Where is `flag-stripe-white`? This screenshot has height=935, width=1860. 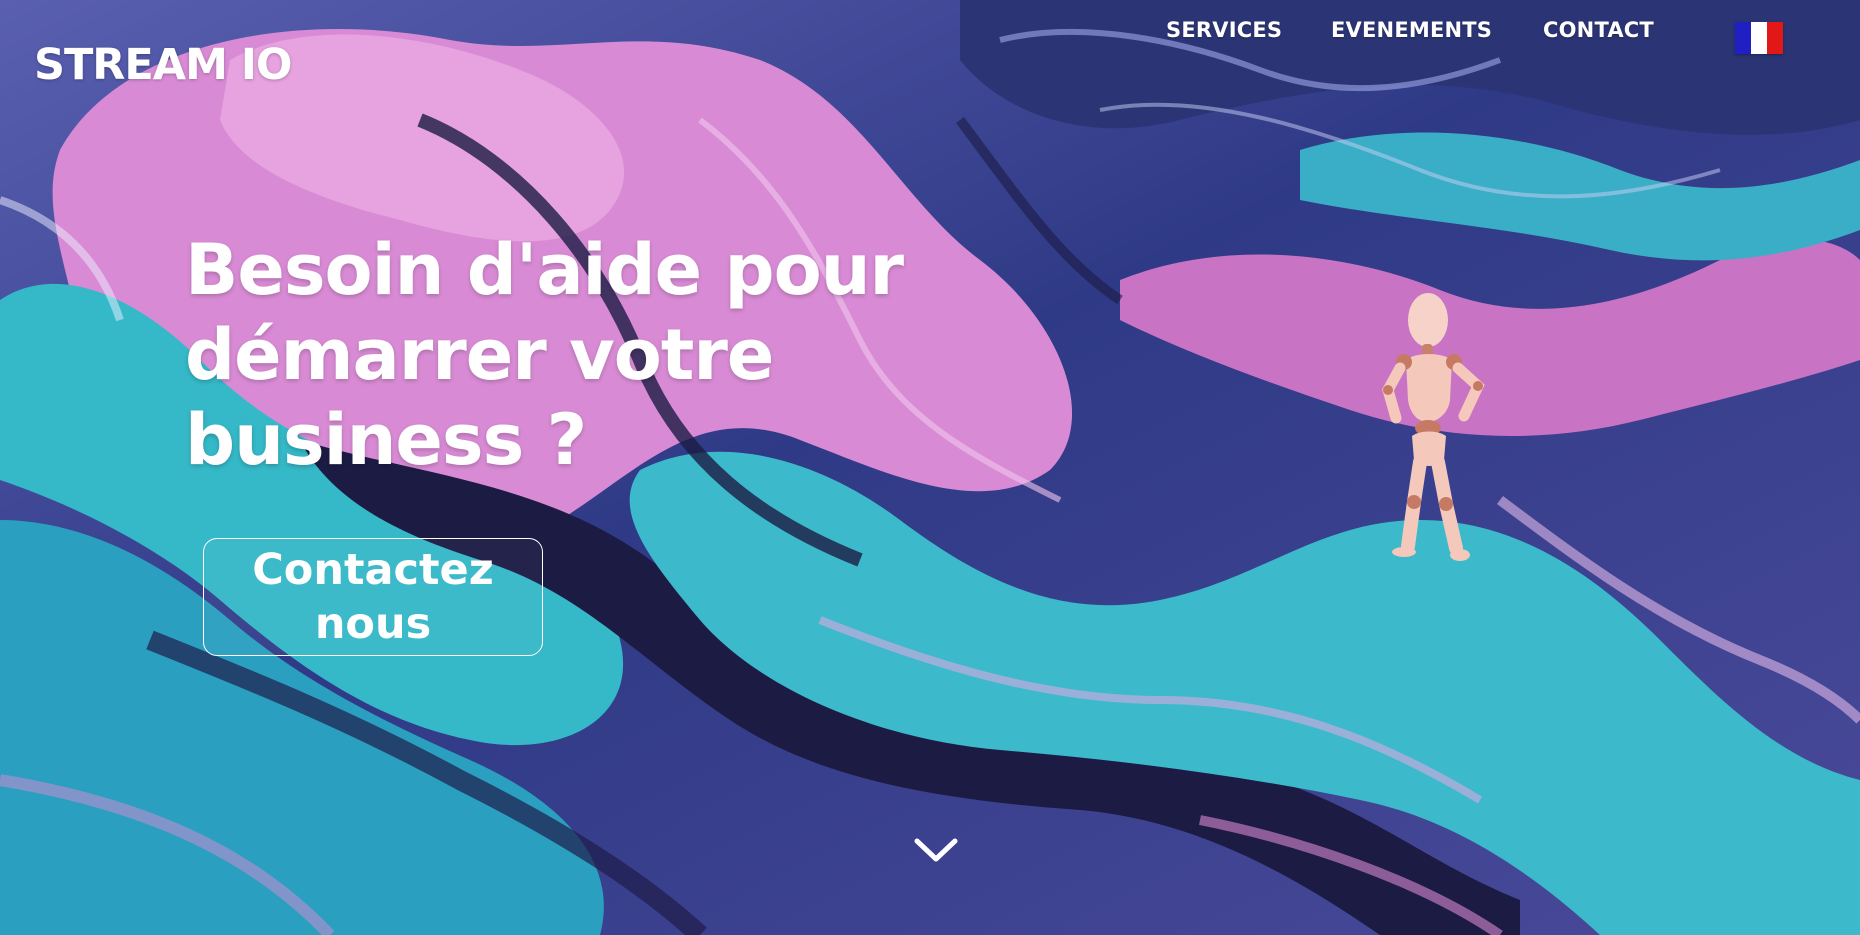
flag-stripe-white is located at coordinates (1759, 38).